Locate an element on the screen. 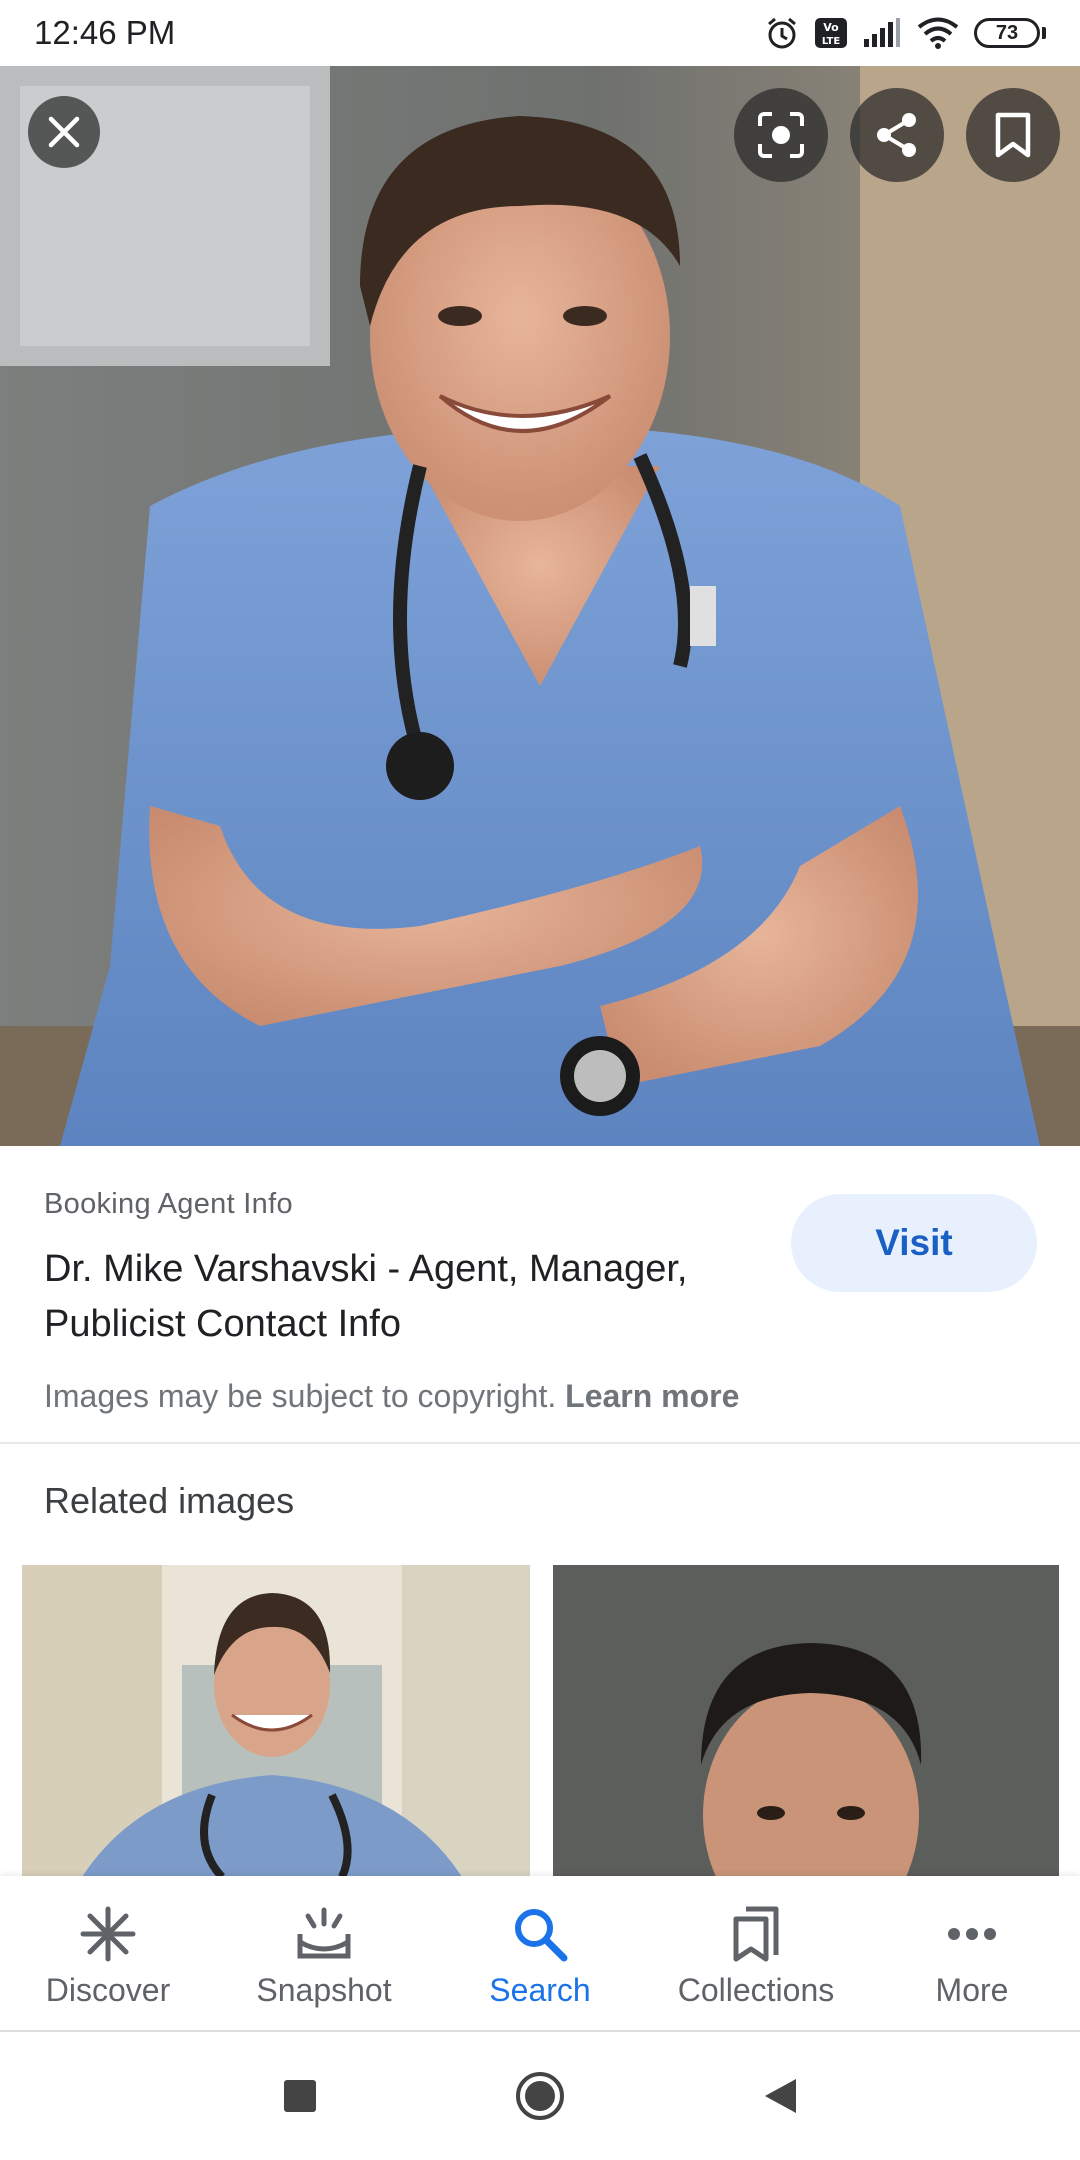 This screenshot has width=1080, height=2160. svg-text: Vo is located at coordinates (831, 27).